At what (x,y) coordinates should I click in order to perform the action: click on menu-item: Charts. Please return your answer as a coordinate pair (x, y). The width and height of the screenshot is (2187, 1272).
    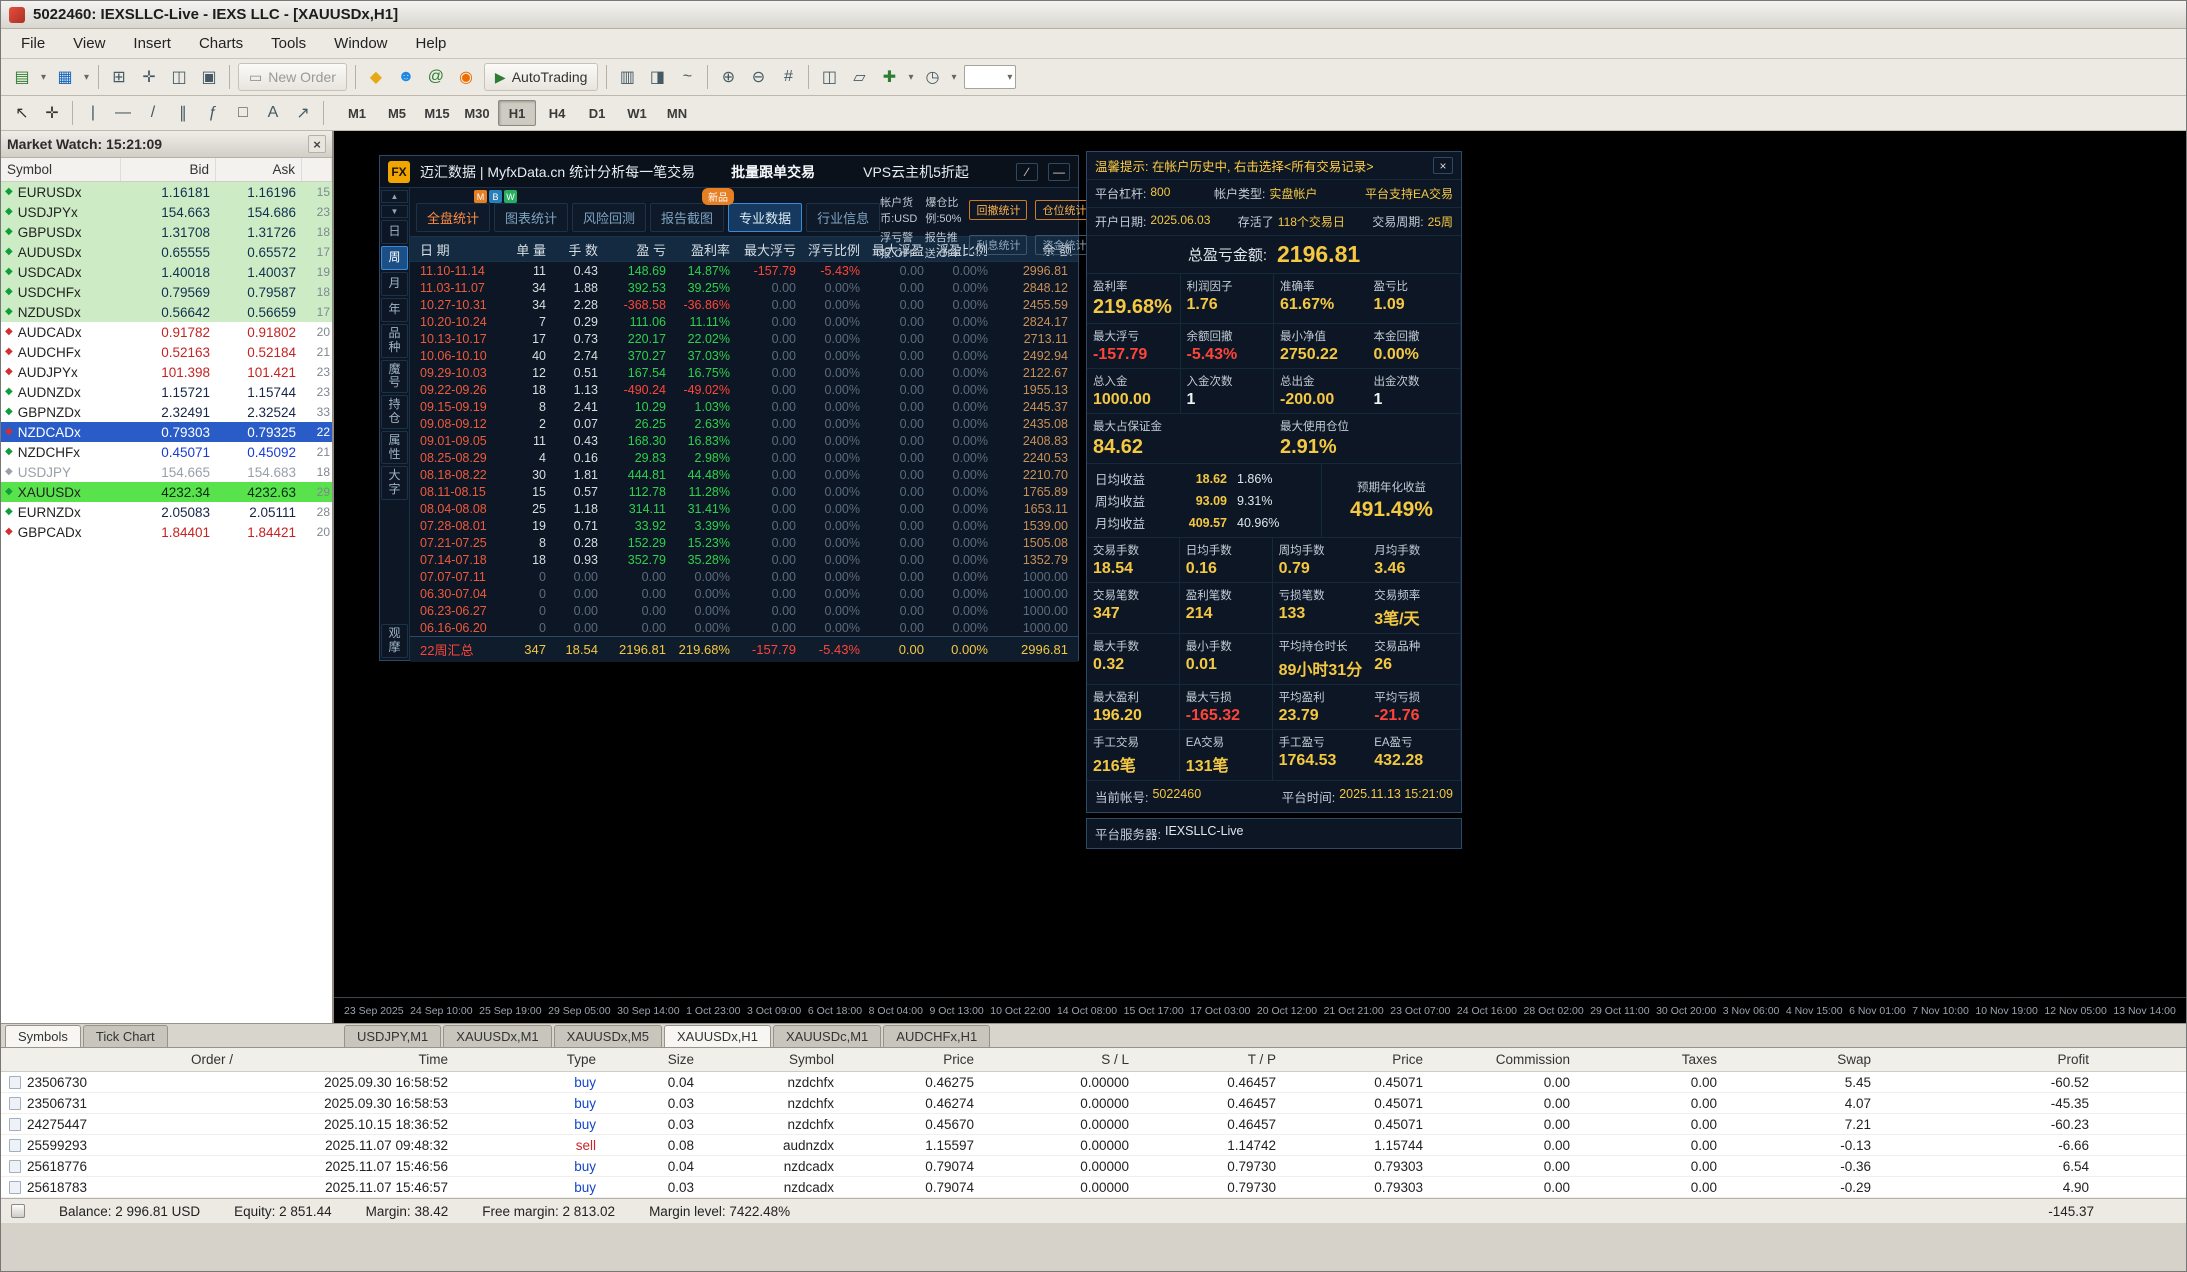
    Looking at the image, I should click on (221, 43).